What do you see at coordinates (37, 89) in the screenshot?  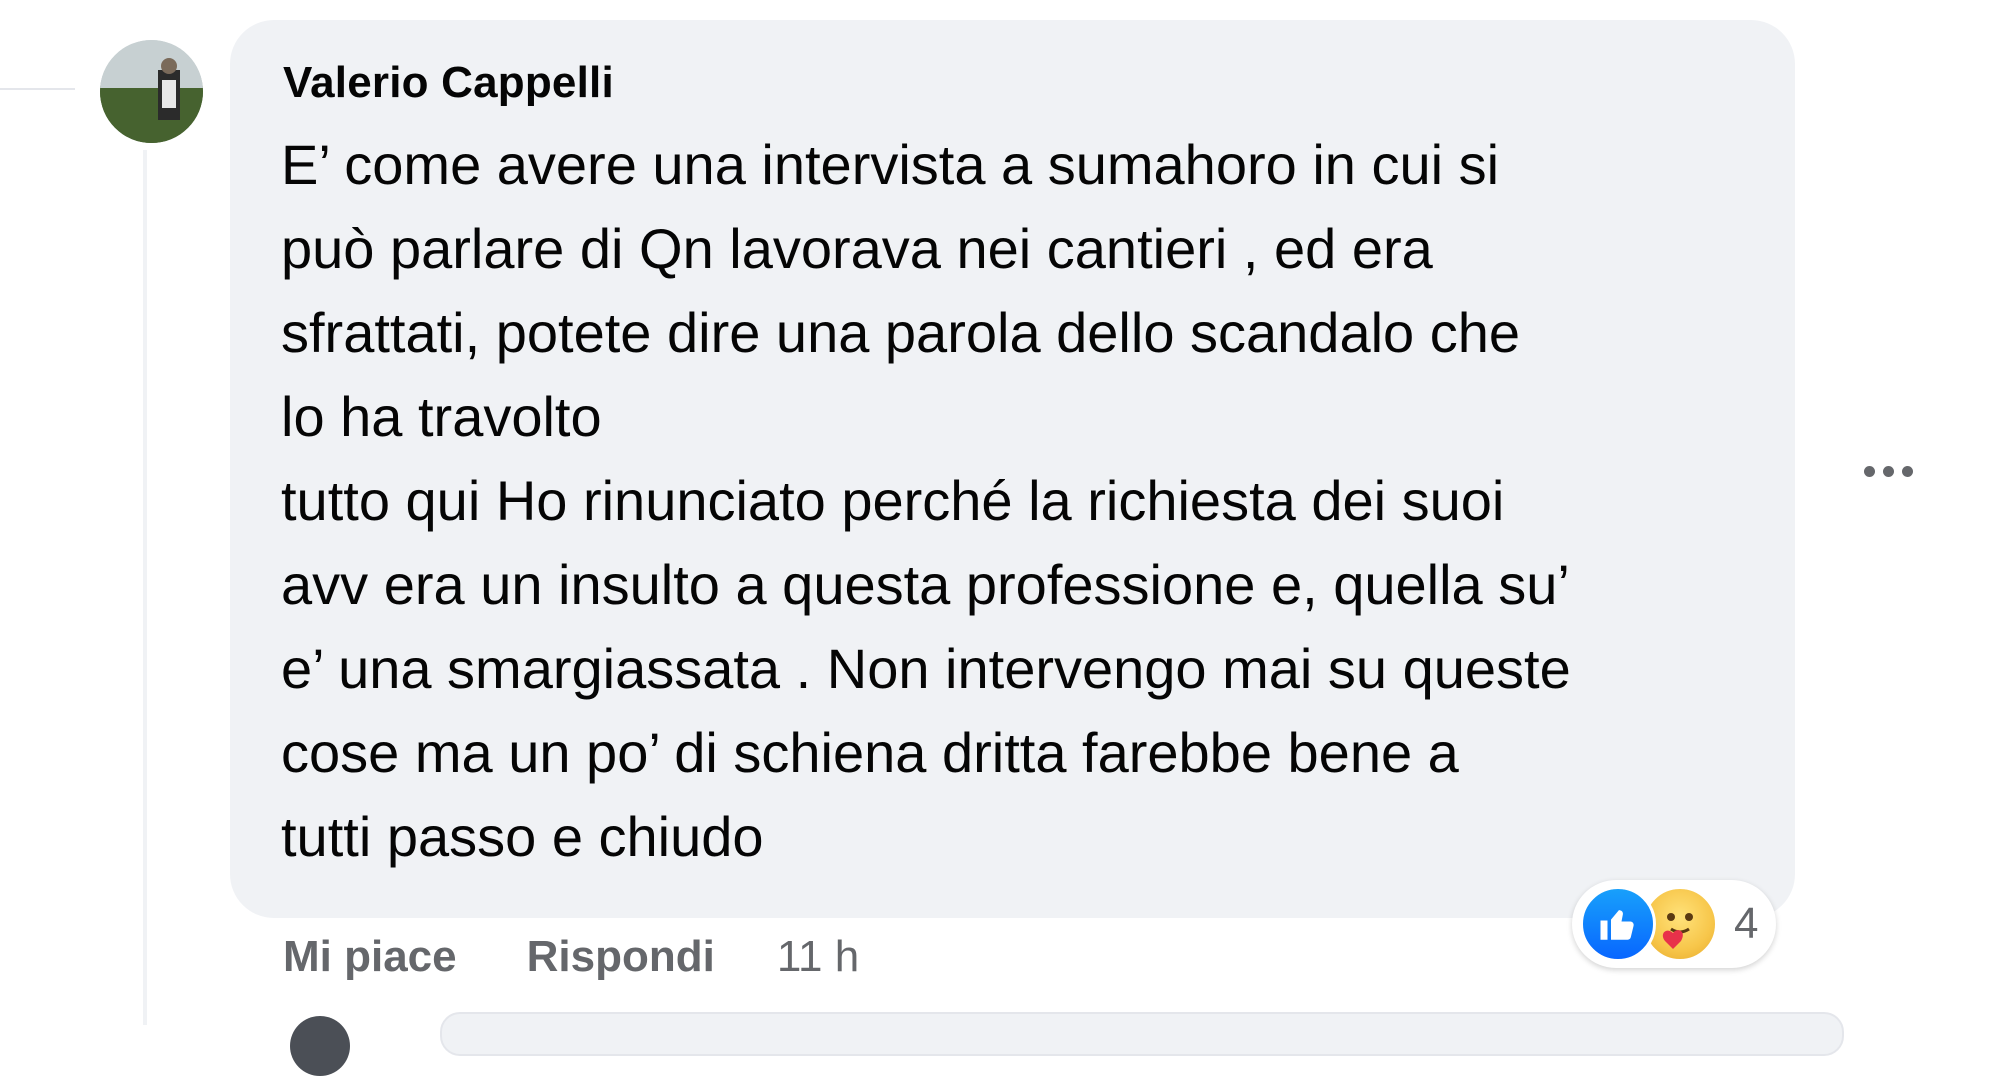 I see `thread-connector` at bounding box center [37, 89].